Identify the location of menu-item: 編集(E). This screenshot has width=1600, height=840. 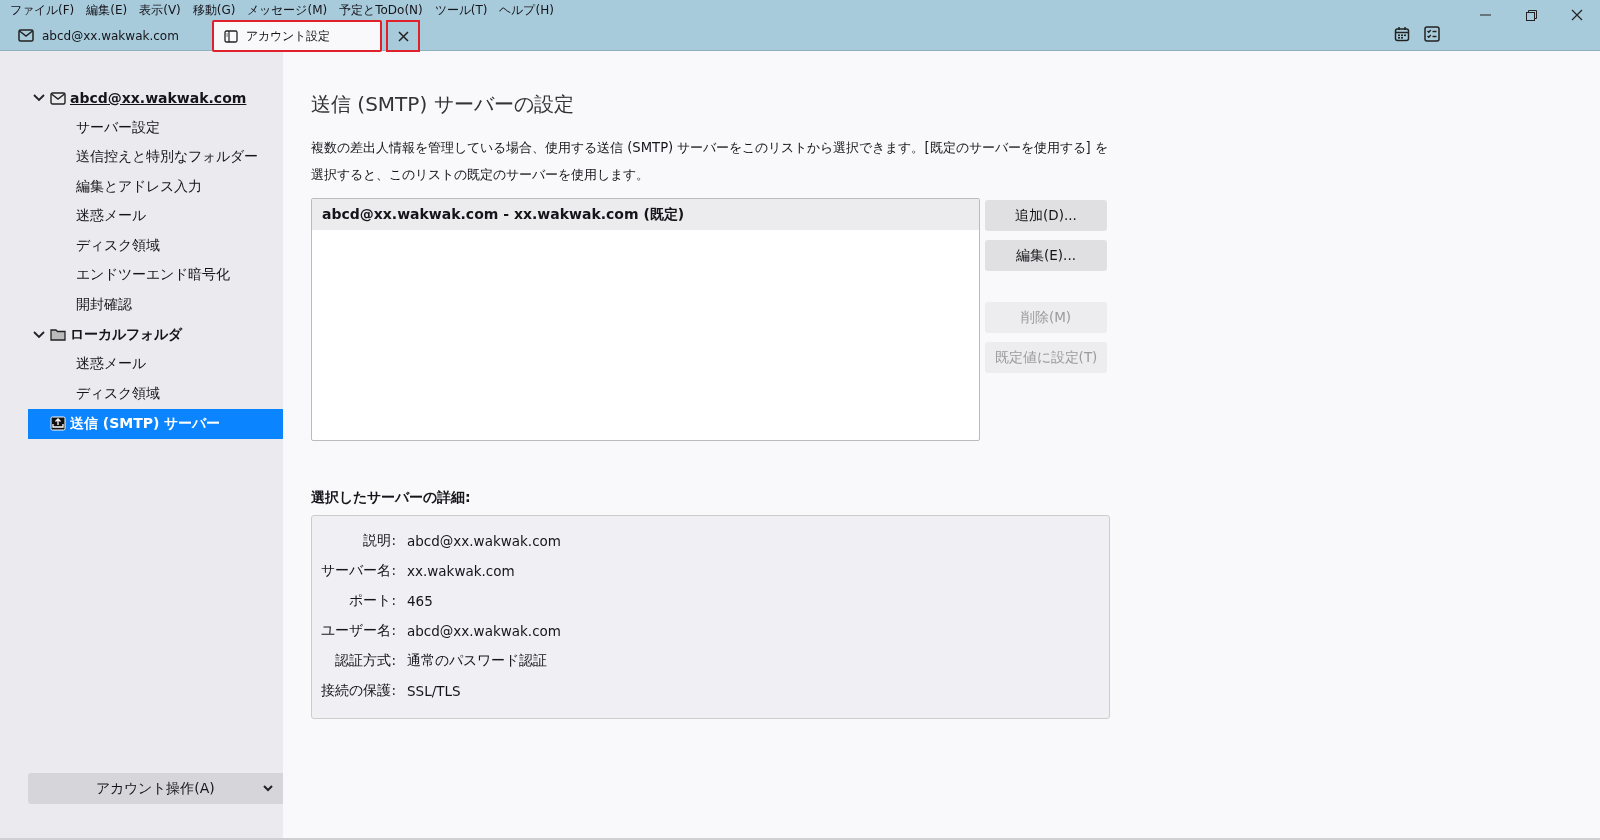
(107, 10).